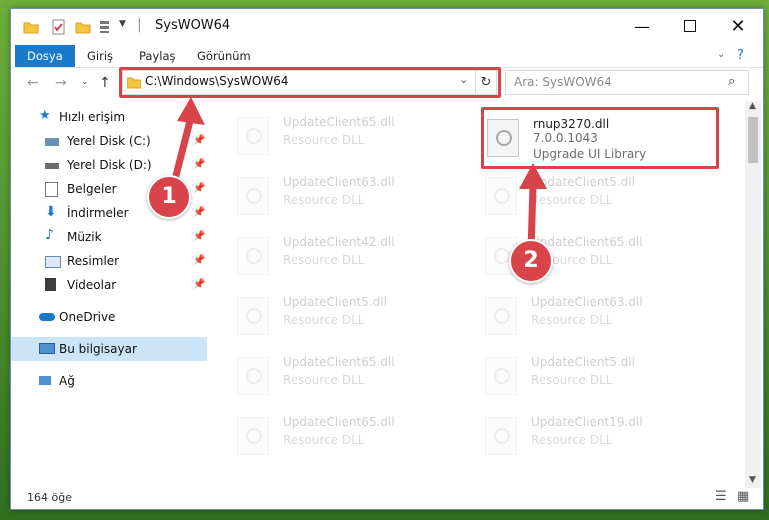 The image size is (769, 520). Describe the element at coordinates (339, 242) in the screenshot. I see `file-name: UpdateClient42.dll` at that location.